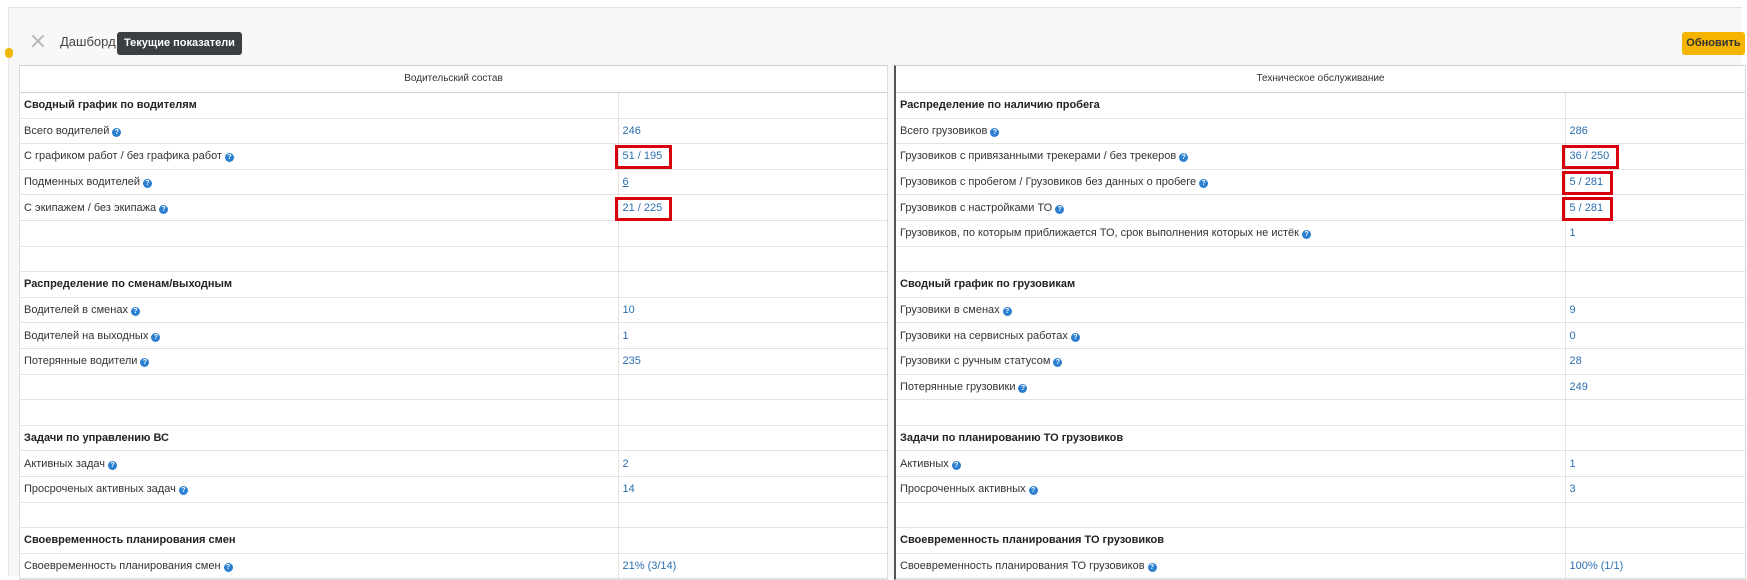 The image size is (1747, 580). I want to click on row-label-cell: Всего грузовиков?, so click(1230, 131).